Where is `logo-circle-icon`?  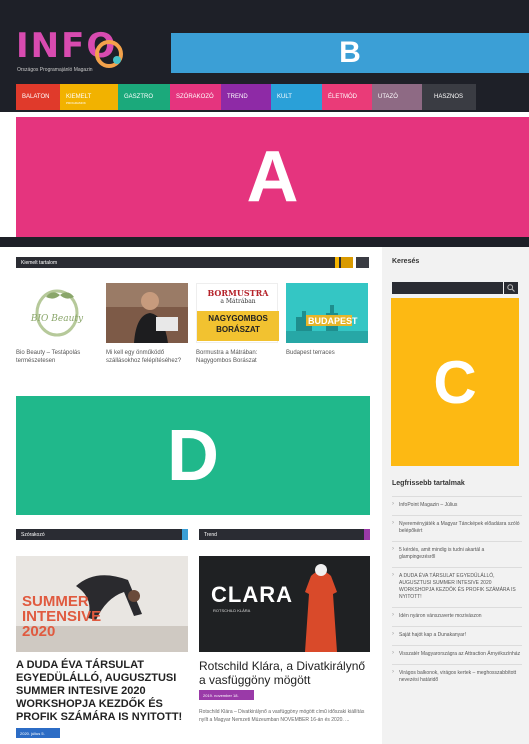
logo-circle-icon is located at coordinates (109, 54).